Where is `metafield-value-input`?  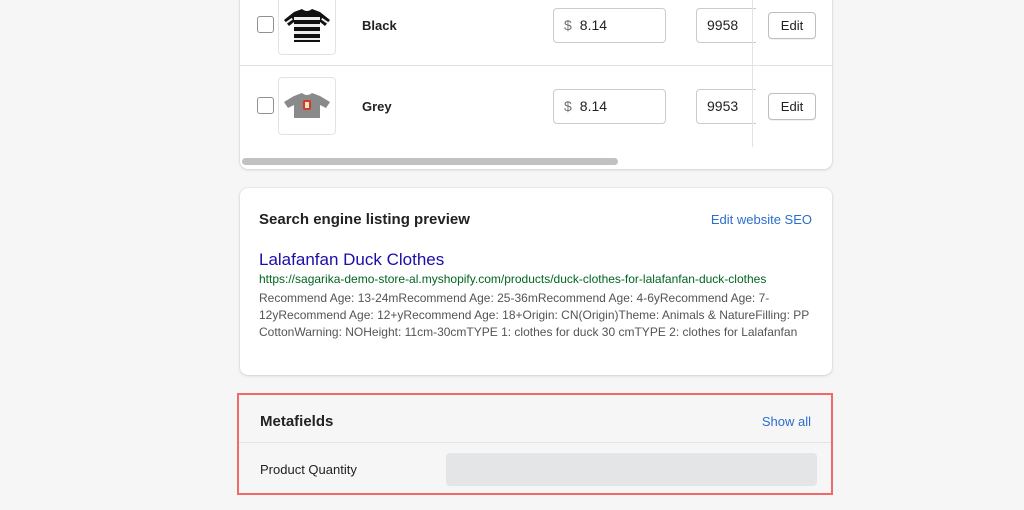 metafield-value-input is located at coordinates (631, 469).